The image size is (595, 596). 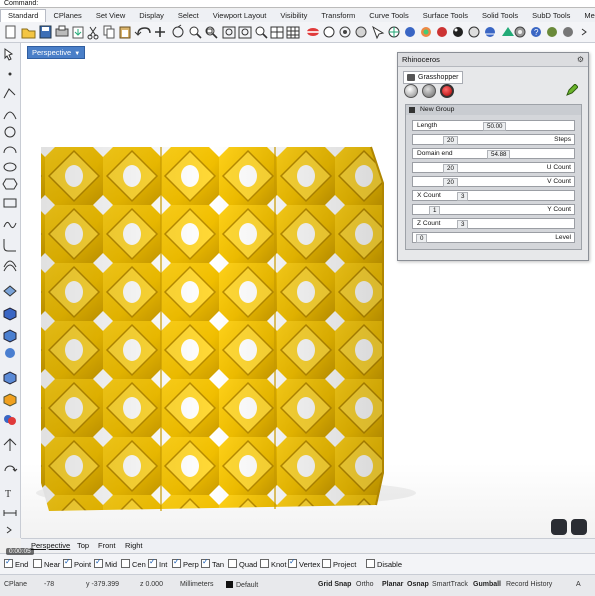 What do you see at coordinates (277, 32) in the screenshot?
I see `four-view-icon` at bounding box center [277, 32].